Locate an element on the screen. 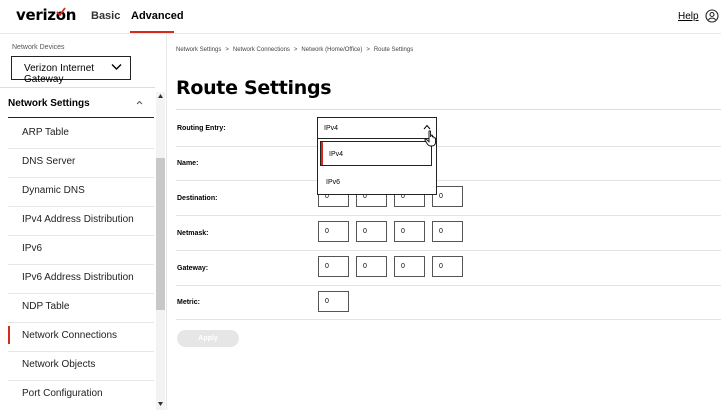 This screenshot has height=410, width=721. breadcrumb-network-settings: Network Settings is located at coordinates (198, 50).